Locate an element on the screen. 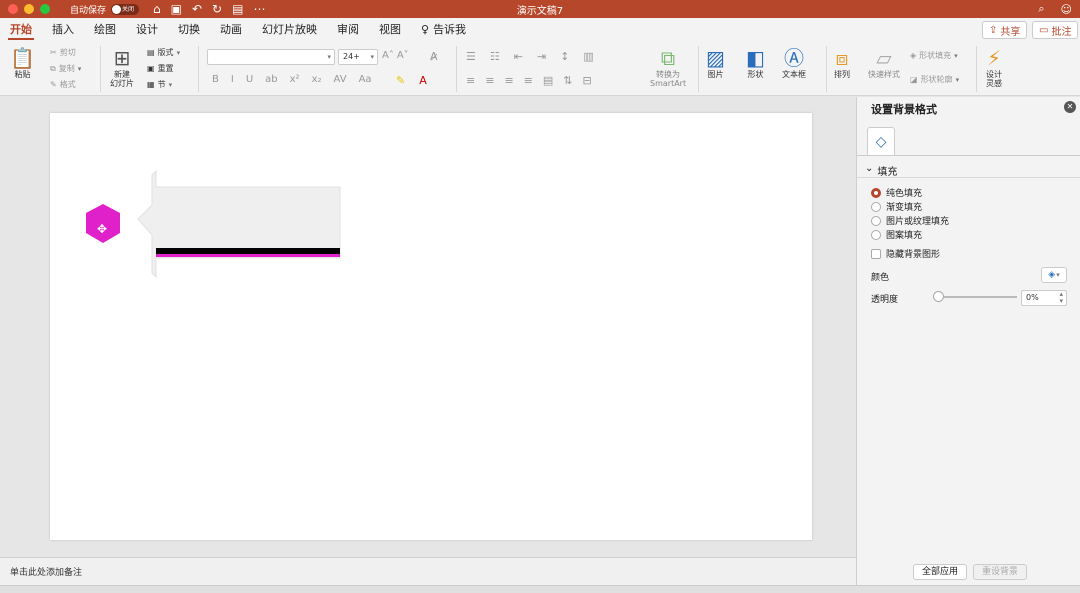  font-style-buttons: B I U ab x² x₂ AV Aa is located at coordinates (292, 79).